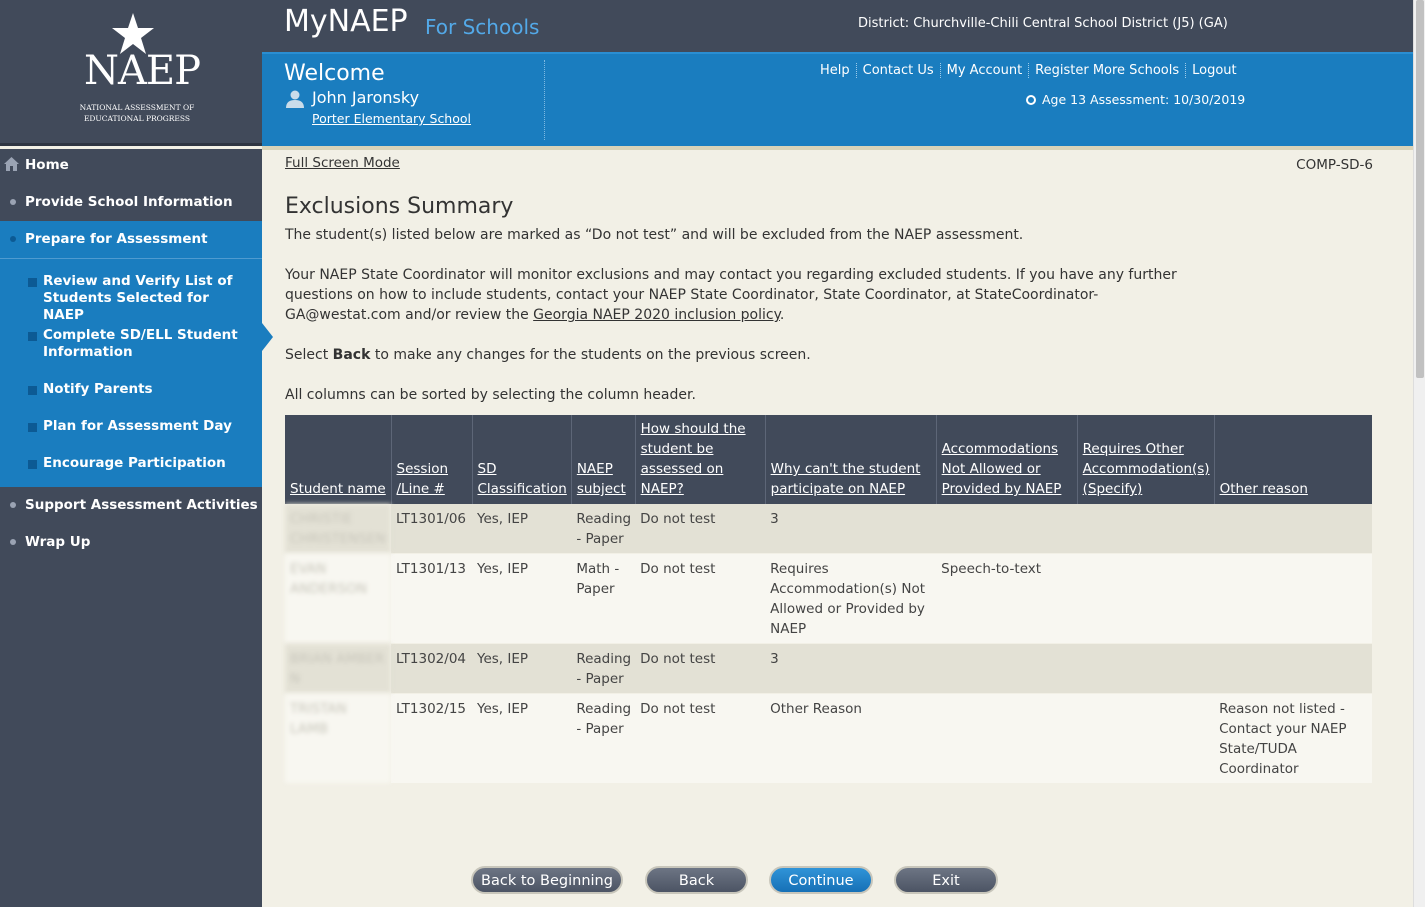  What do you see at coordinates (47, 165) in the screenshot?
I see `sidebar-item-label: Home` at bounding box center [47, 165].